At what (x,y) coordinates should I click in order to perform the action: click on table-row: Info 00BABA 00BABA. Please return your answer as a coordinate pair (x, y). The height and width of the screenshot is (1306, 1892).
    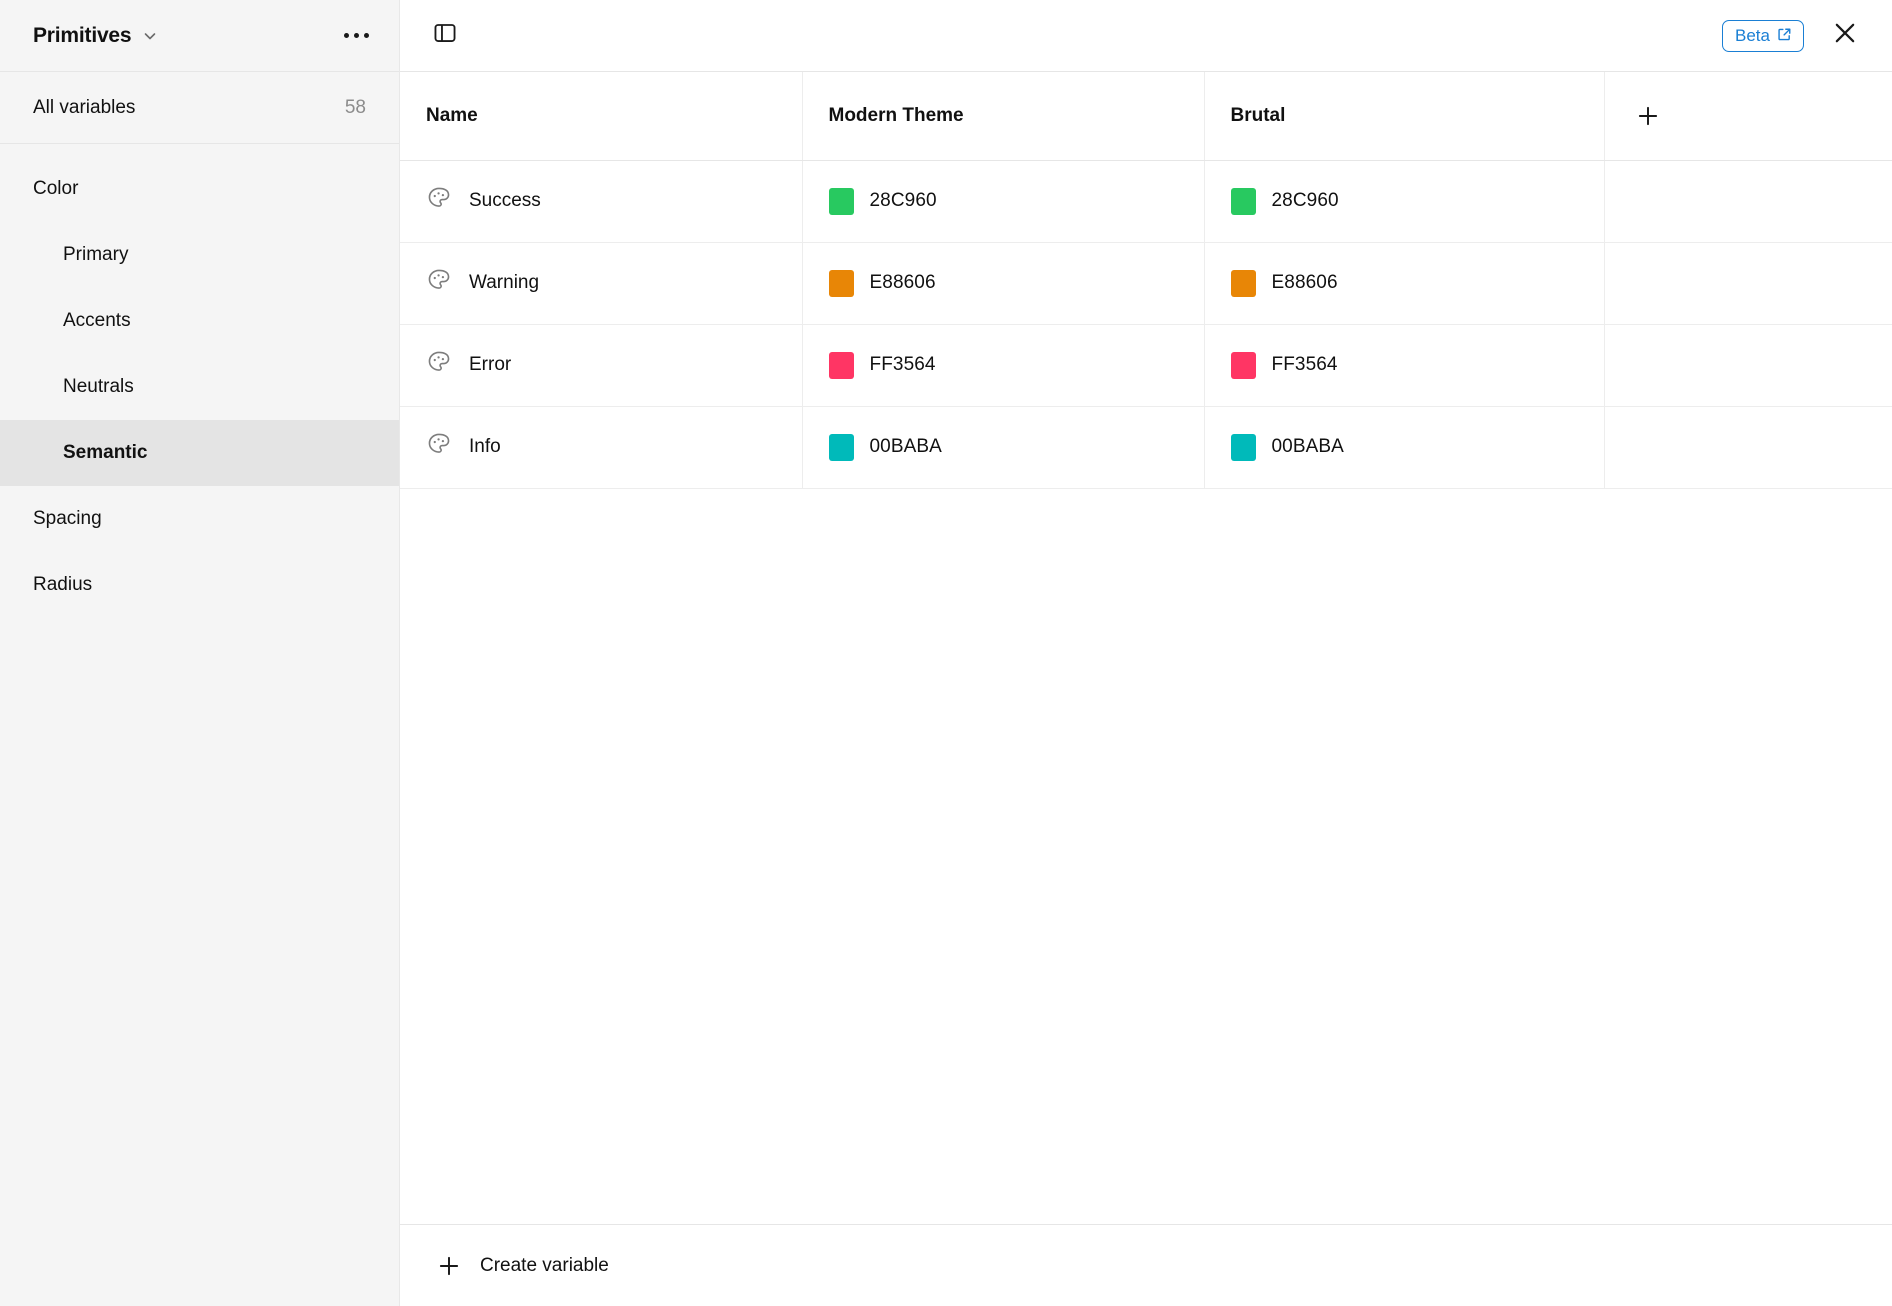
    Looking at the image, I should click on (1146, 447).